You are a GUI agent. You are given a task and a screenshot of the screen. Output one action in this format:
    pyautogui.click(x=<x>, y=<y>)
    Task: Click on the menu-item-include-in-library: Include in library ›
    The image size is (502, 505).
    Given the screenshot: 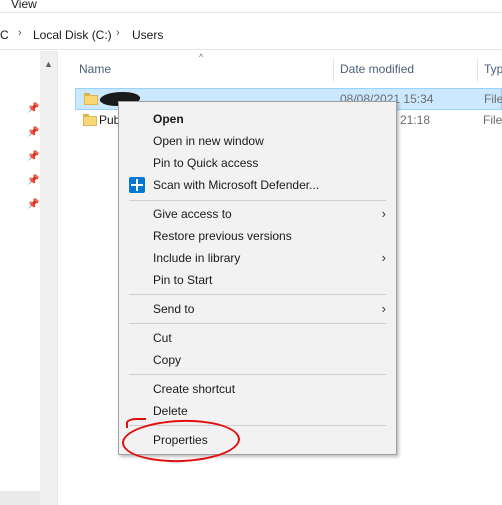 What is the action you would take?
    pyautogui.click(x=257, y=258)
    